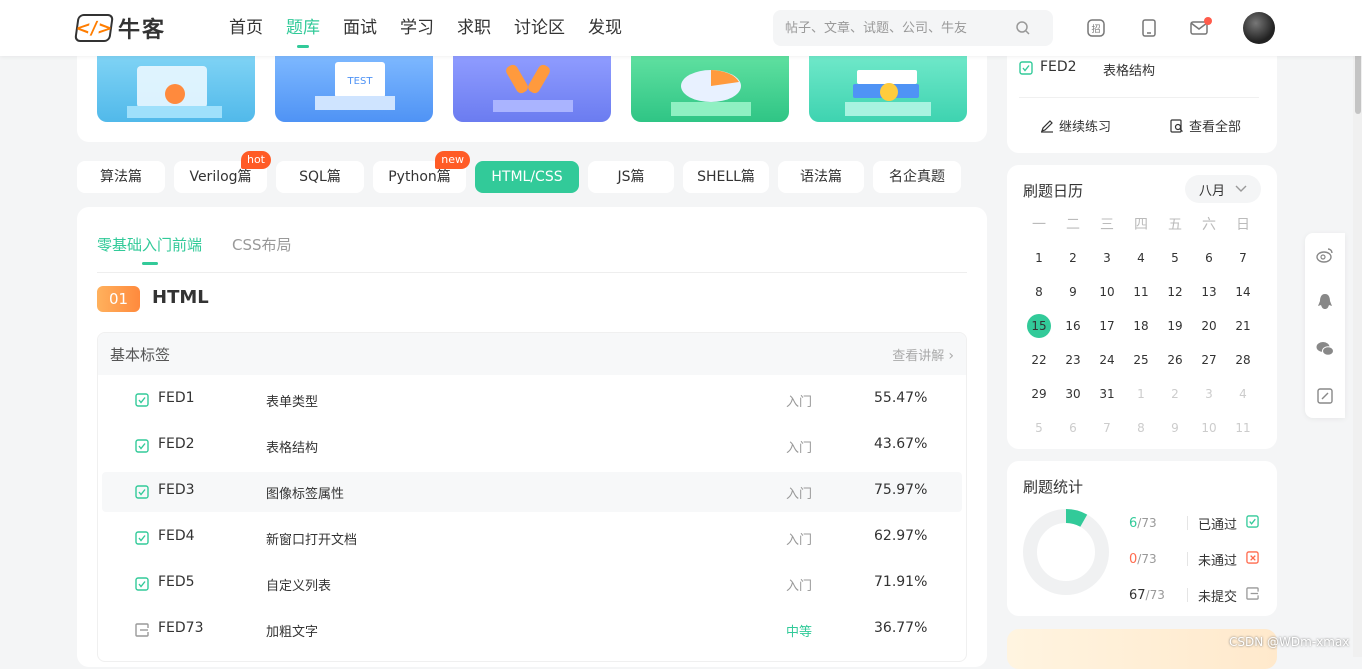 This screenshot has height=669, width=1362. I want to click on calendar-day: 23, so click(1073, 360).